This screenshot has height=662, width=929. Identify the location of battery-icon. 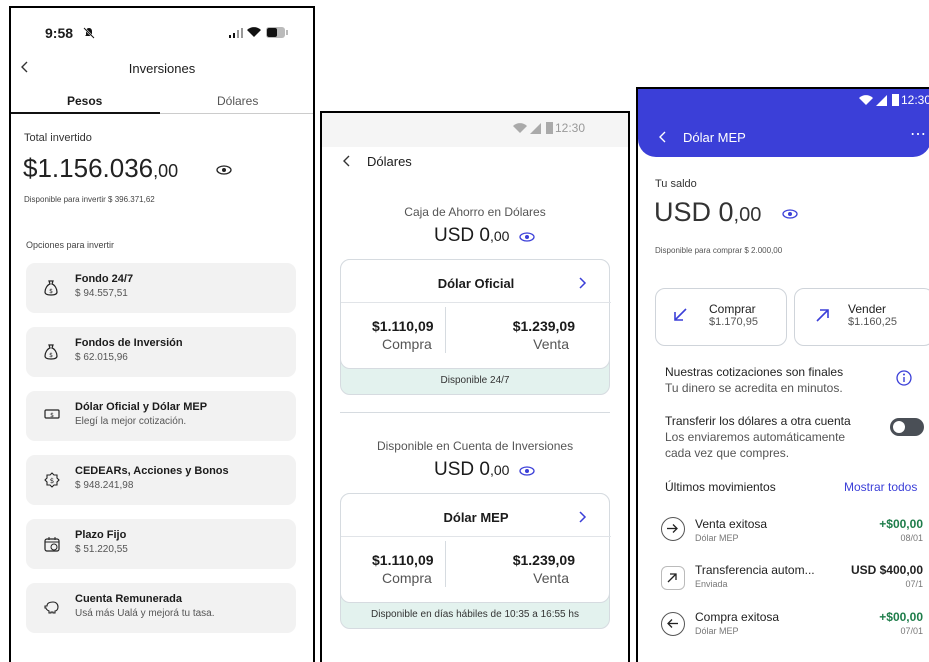
(277, 32).